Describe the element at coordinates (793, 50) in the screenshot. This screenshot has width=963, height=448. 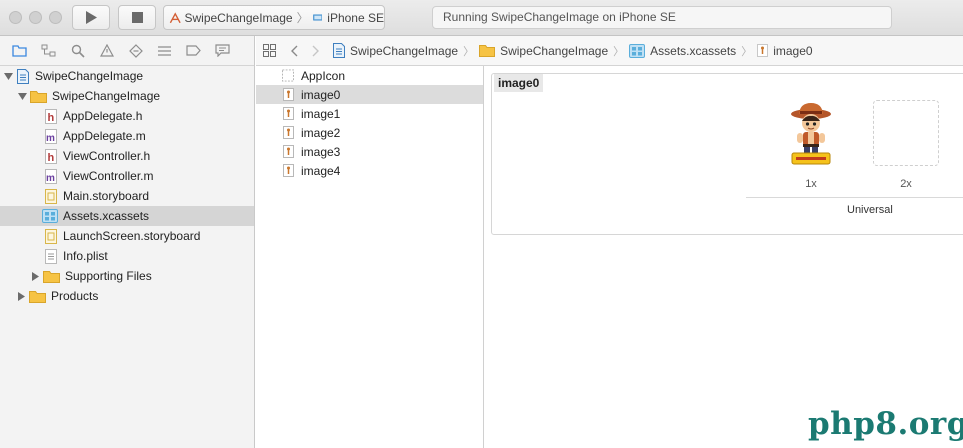
I see `breadcrumb-label: image0` at that location.